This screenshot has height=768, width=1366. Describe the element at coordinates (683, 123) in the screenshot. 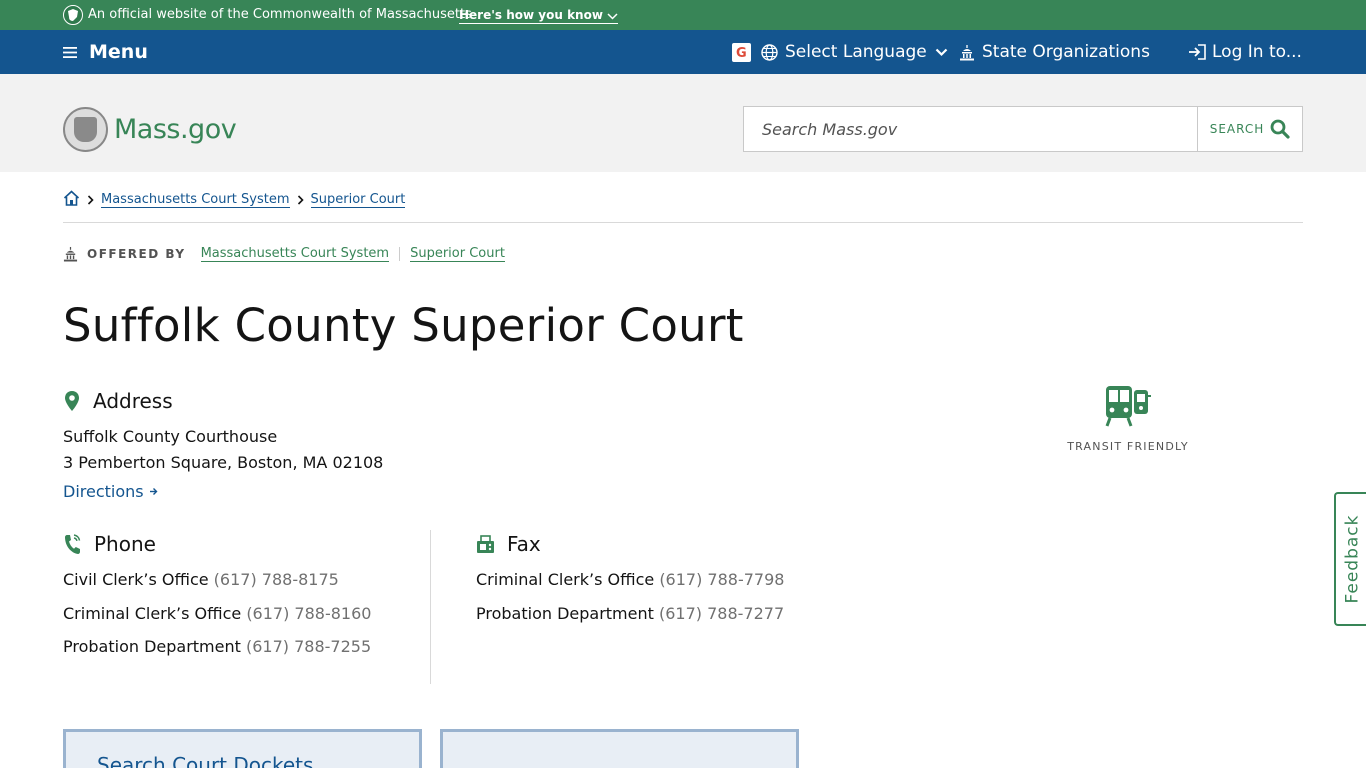

I see `site-header: Mass.gov SEARCH` at that location.